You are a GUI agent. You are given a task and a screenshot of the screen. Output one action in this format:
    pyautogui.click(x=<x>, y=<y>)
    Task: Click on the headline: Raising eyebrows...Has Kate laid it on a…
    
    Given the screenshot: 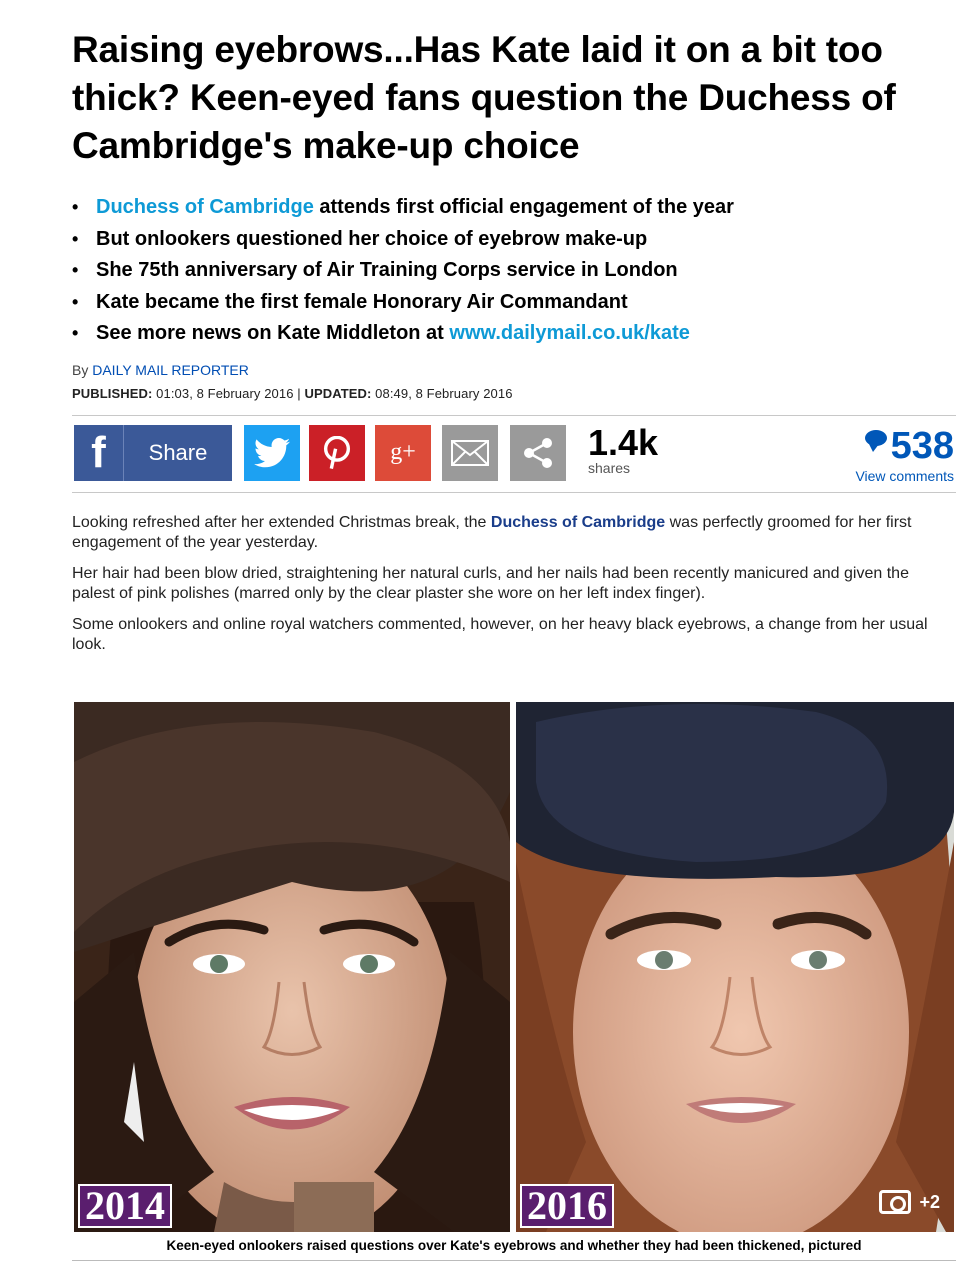 What is the action you would take?
    pyautogui.click(x=484, y=97)
    